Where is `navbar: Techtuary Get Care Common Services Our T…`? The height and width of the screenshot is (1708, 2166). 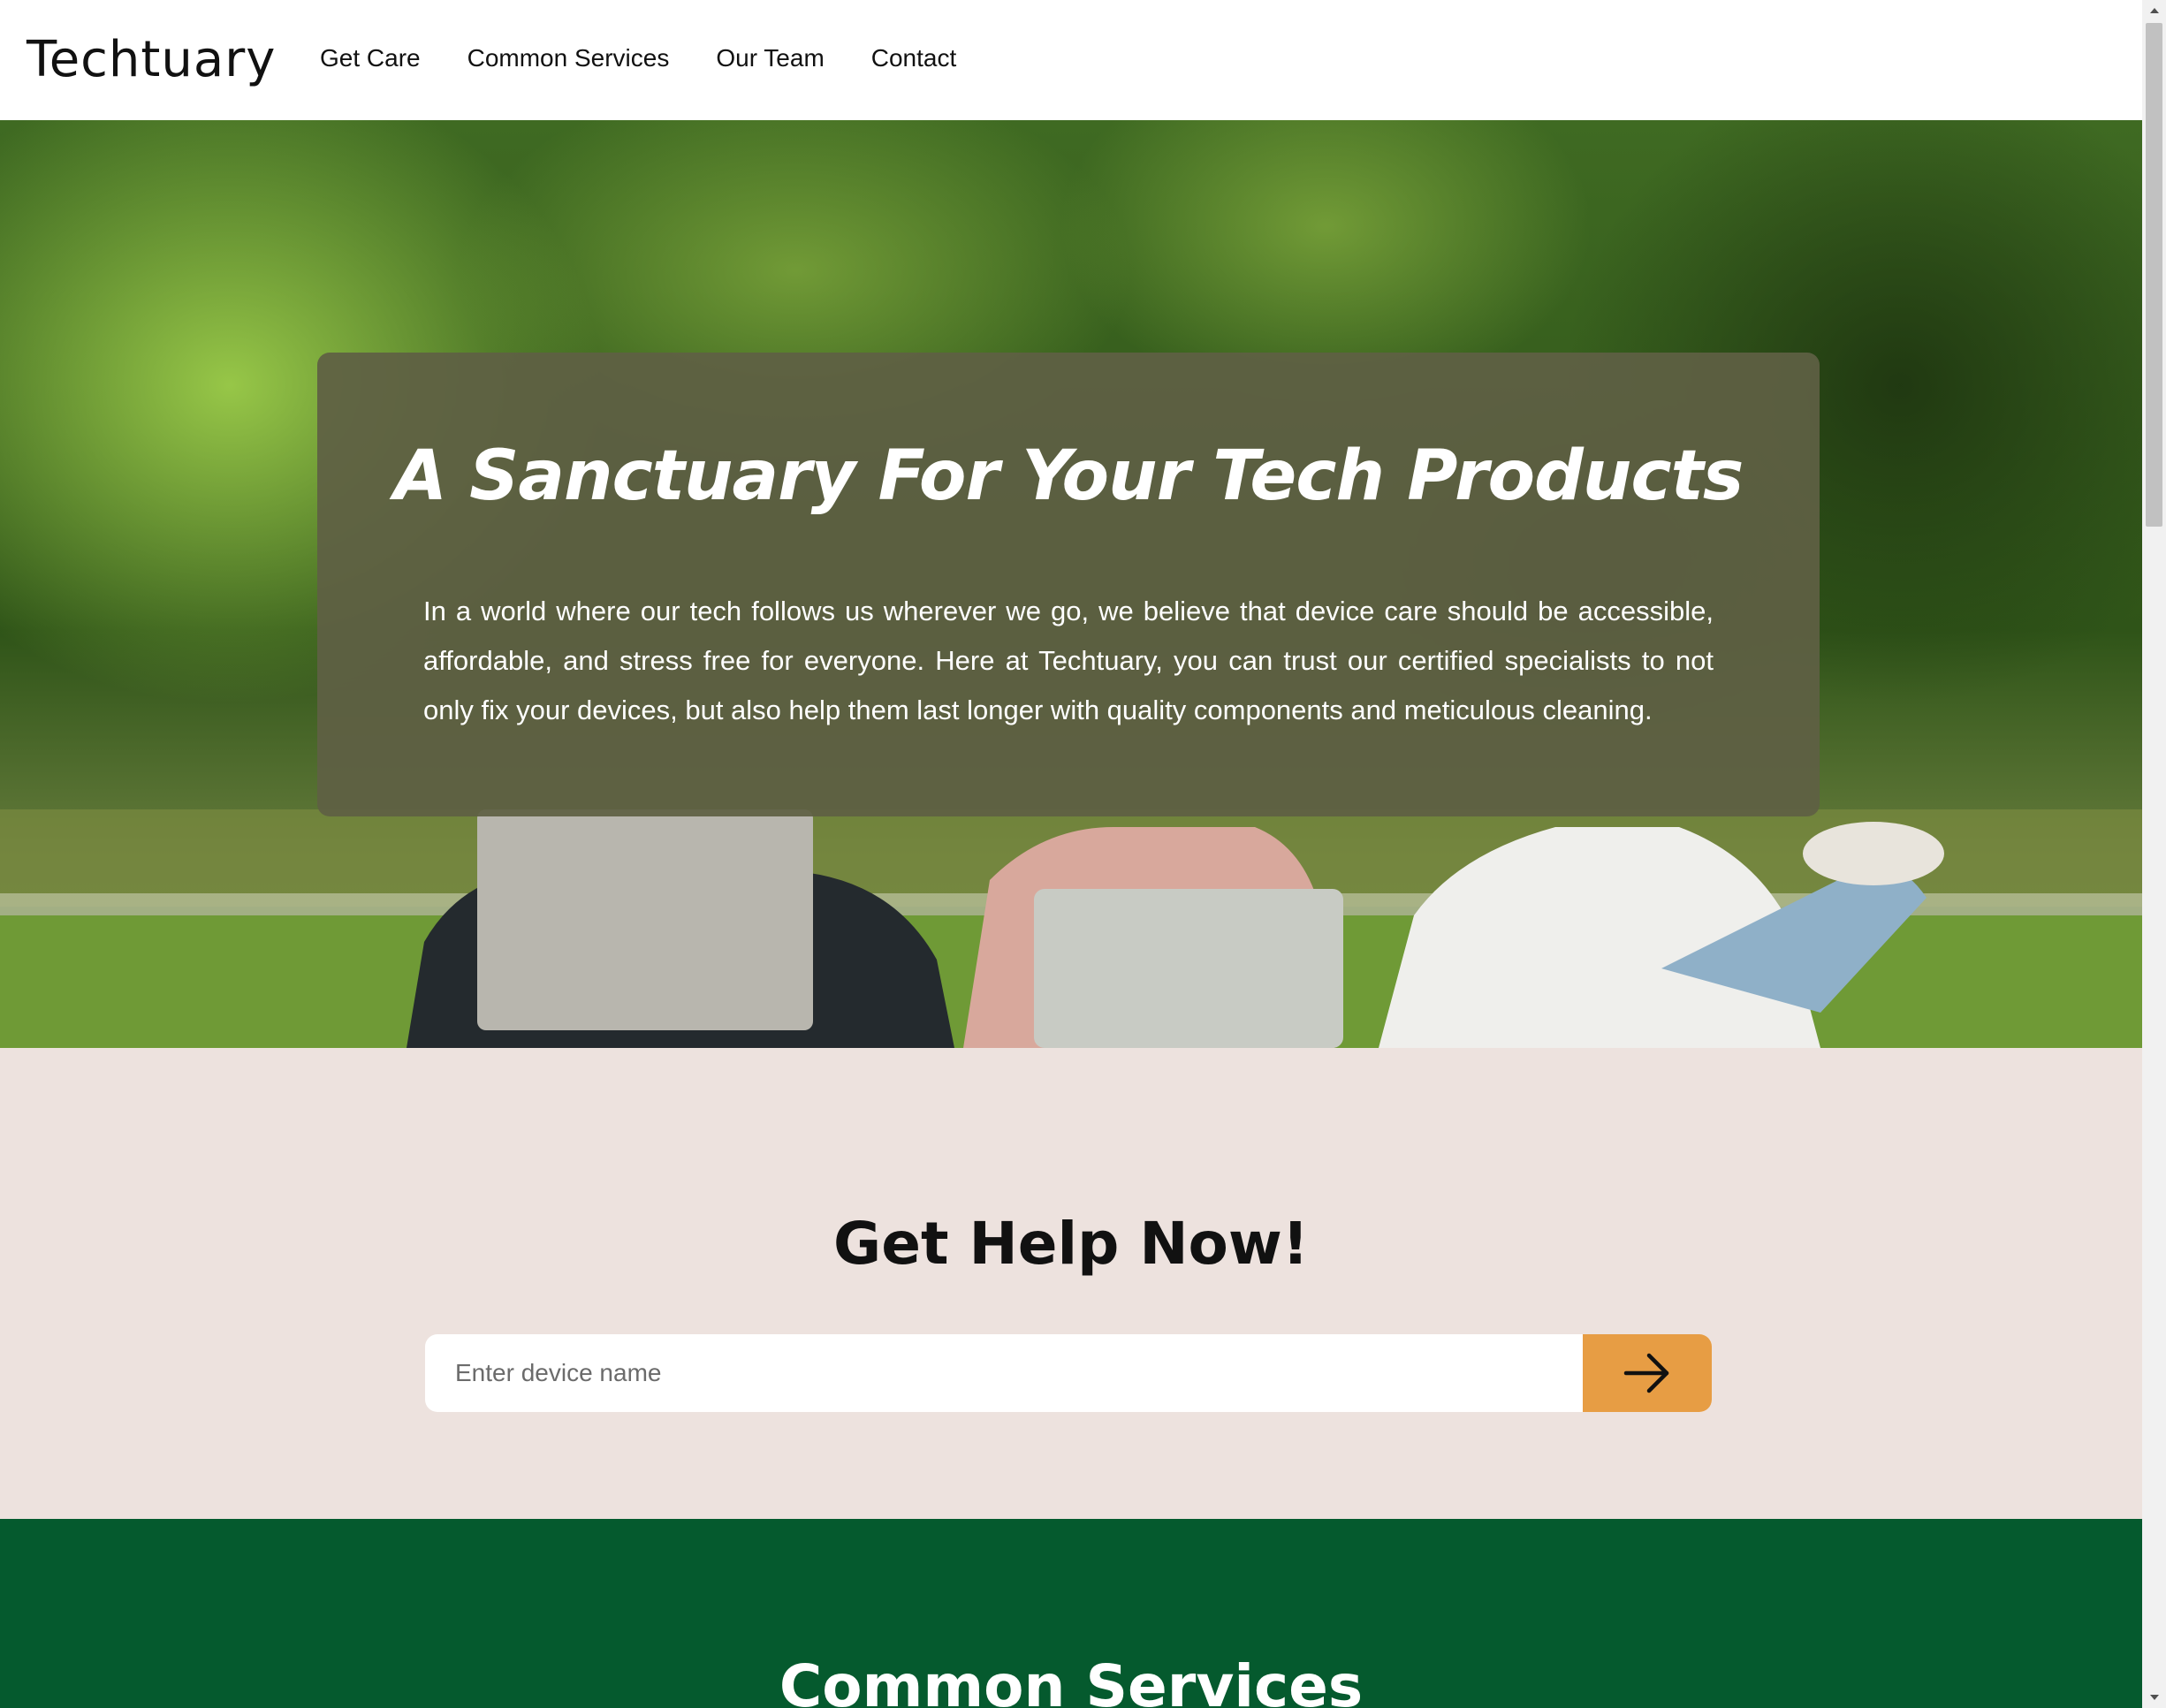 navbar: Techtuary Get Care Common Services Our T… is located at coordinates (1071, 60).